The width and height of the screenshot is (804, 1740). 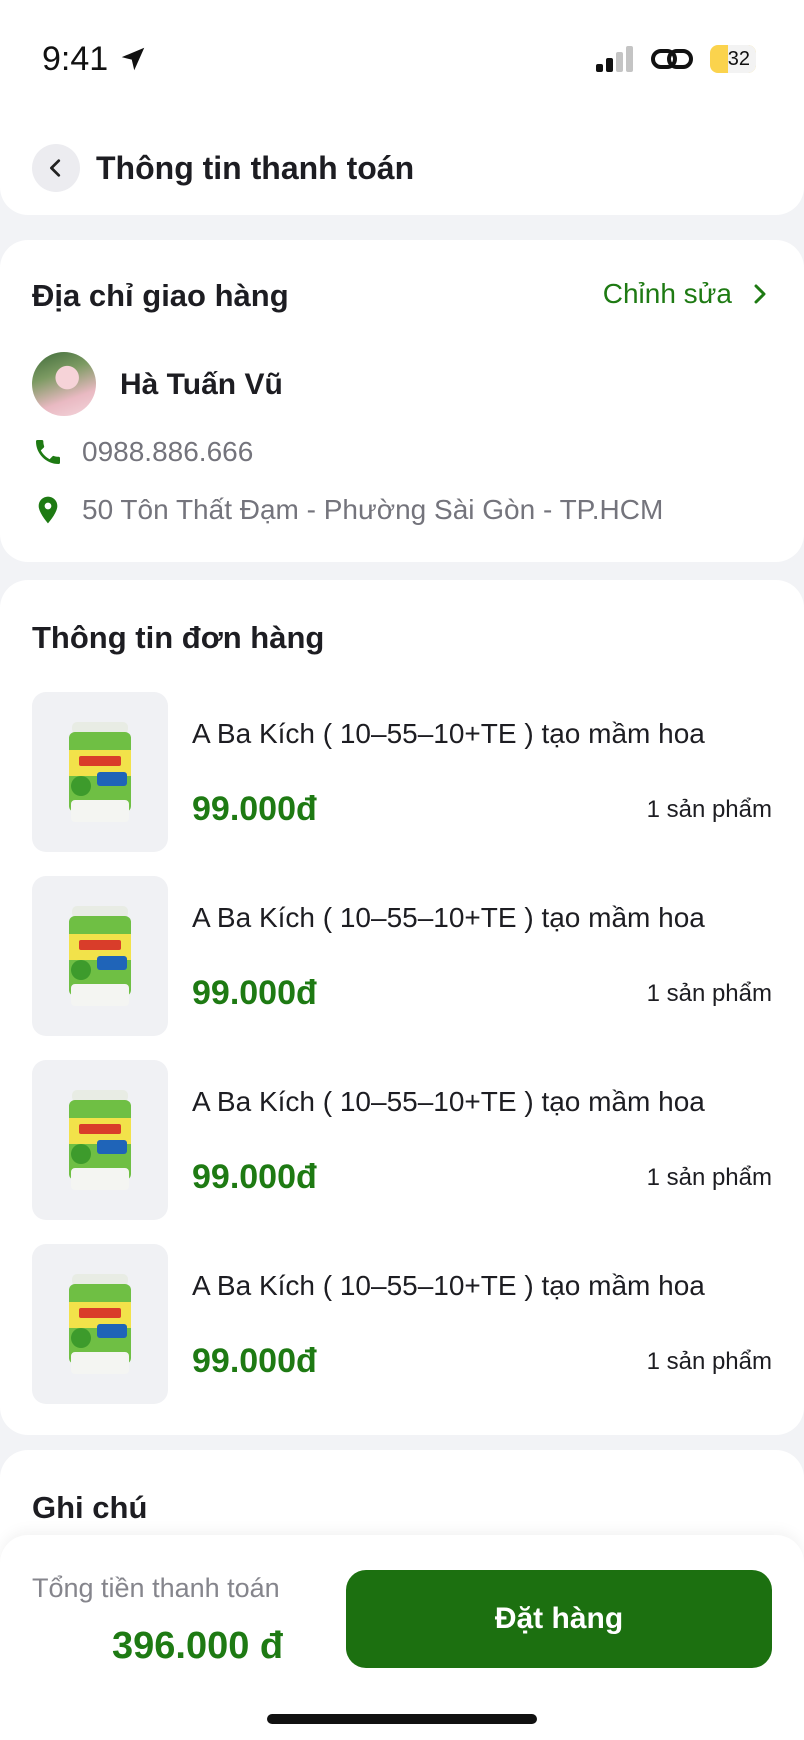 I want to click on phone-icon, so click(x=48, y=452).